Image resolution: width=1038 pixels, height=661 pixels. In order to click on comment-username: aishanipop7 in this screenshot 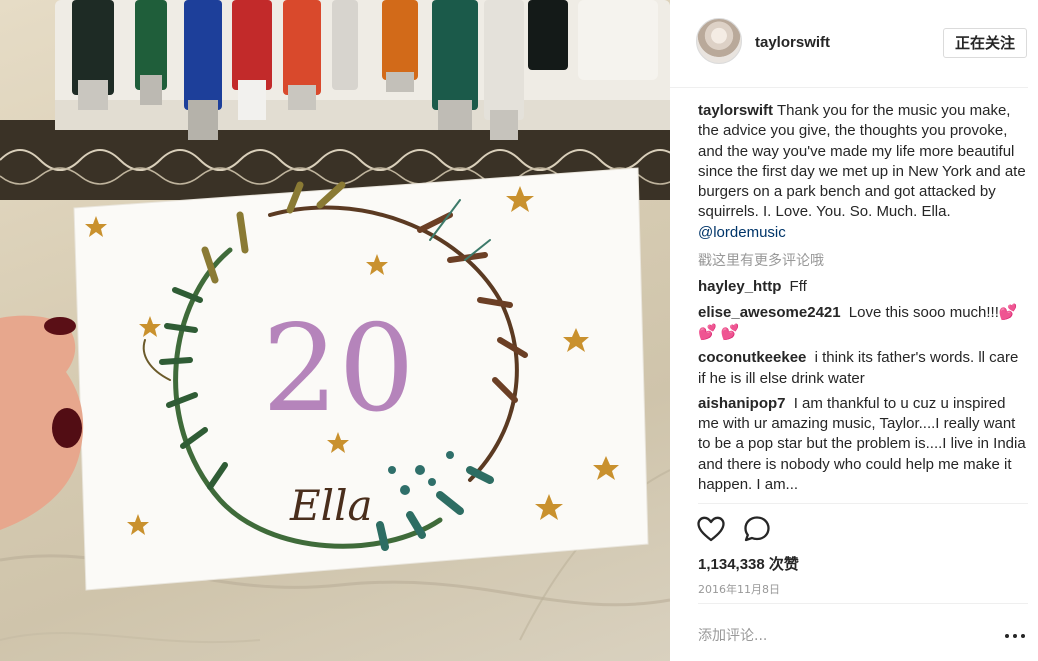, I will do `click(742, 403)`.